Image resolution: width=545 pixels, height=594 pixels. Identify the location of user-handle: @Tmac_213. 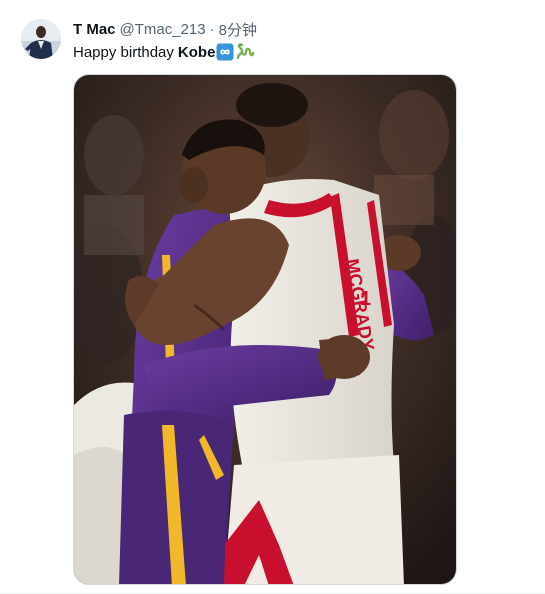
(163, 29).